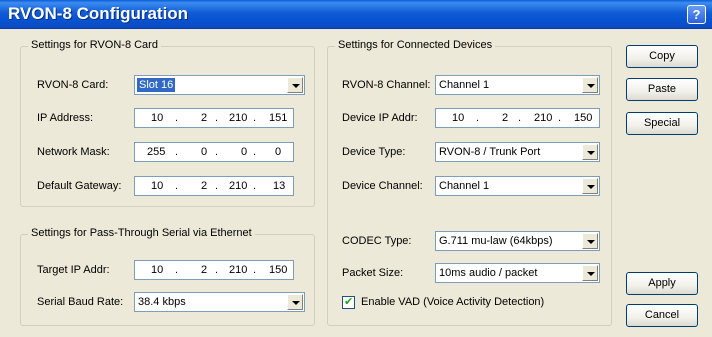 Image resolution: width=712 pixels, height=337 pixels. What do you see at coordinates (505, 118) in the screenshot?
I see `dev-octet-2: 2` at bounding box center [505, 118].